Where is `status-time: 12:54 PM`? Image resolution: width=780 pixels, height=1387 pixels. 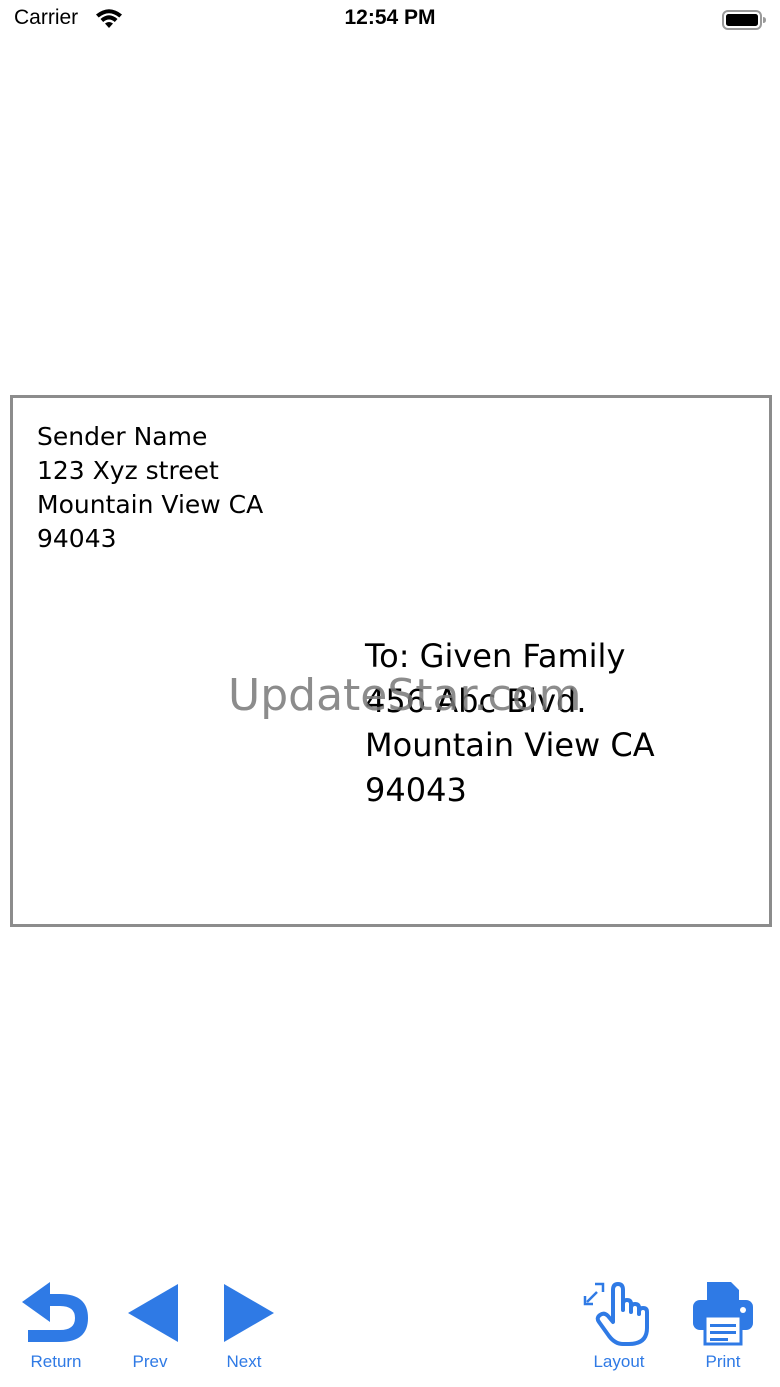
status-time: 12:54 PM is located at coordinates (390, 17).